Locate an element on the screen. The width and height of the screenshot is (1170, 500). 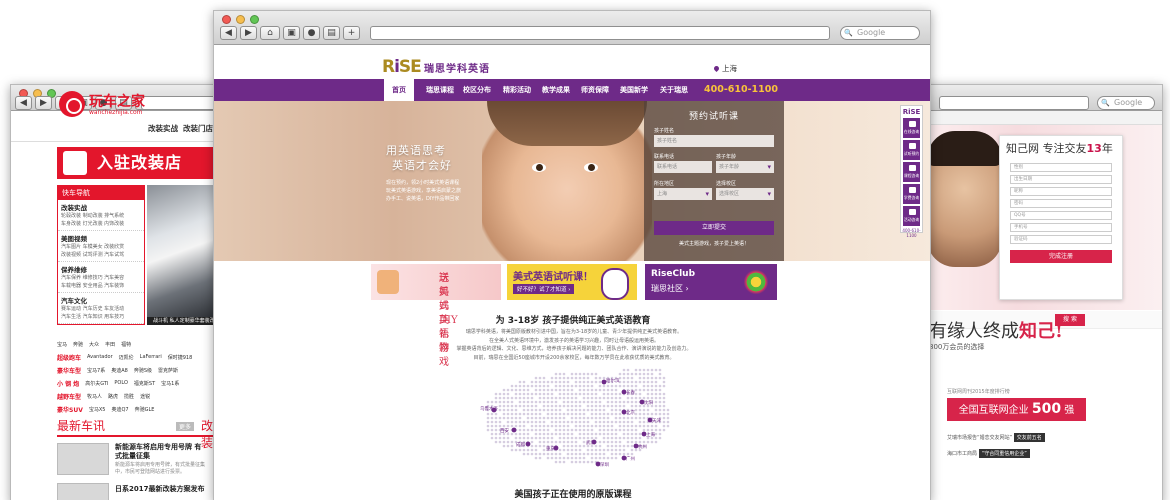
nav-courses: 瑞思课程 is located at coordinates (440, 90).